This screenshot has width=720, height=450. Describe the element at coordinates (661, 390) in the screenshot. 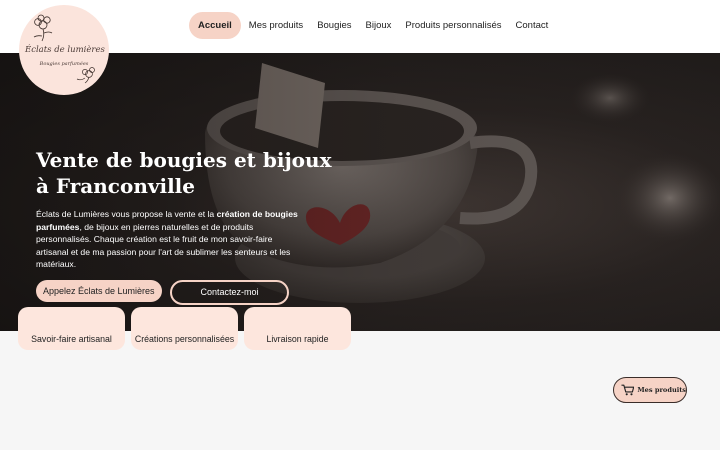

I see `cart-label: Mes produits` at that location.